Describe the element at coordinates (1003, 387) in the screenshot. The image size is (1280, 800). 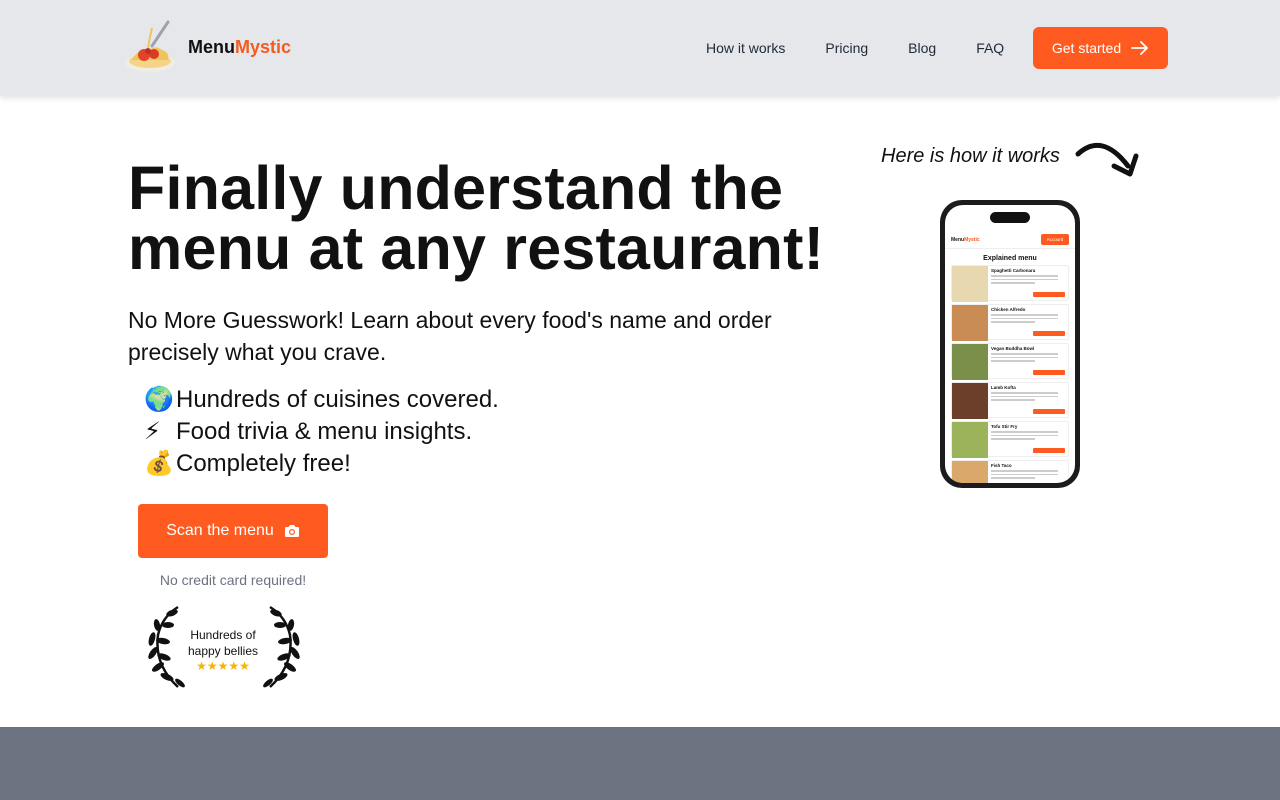
I see `phone-menu-item-name: Lamb Kofta` at that location.